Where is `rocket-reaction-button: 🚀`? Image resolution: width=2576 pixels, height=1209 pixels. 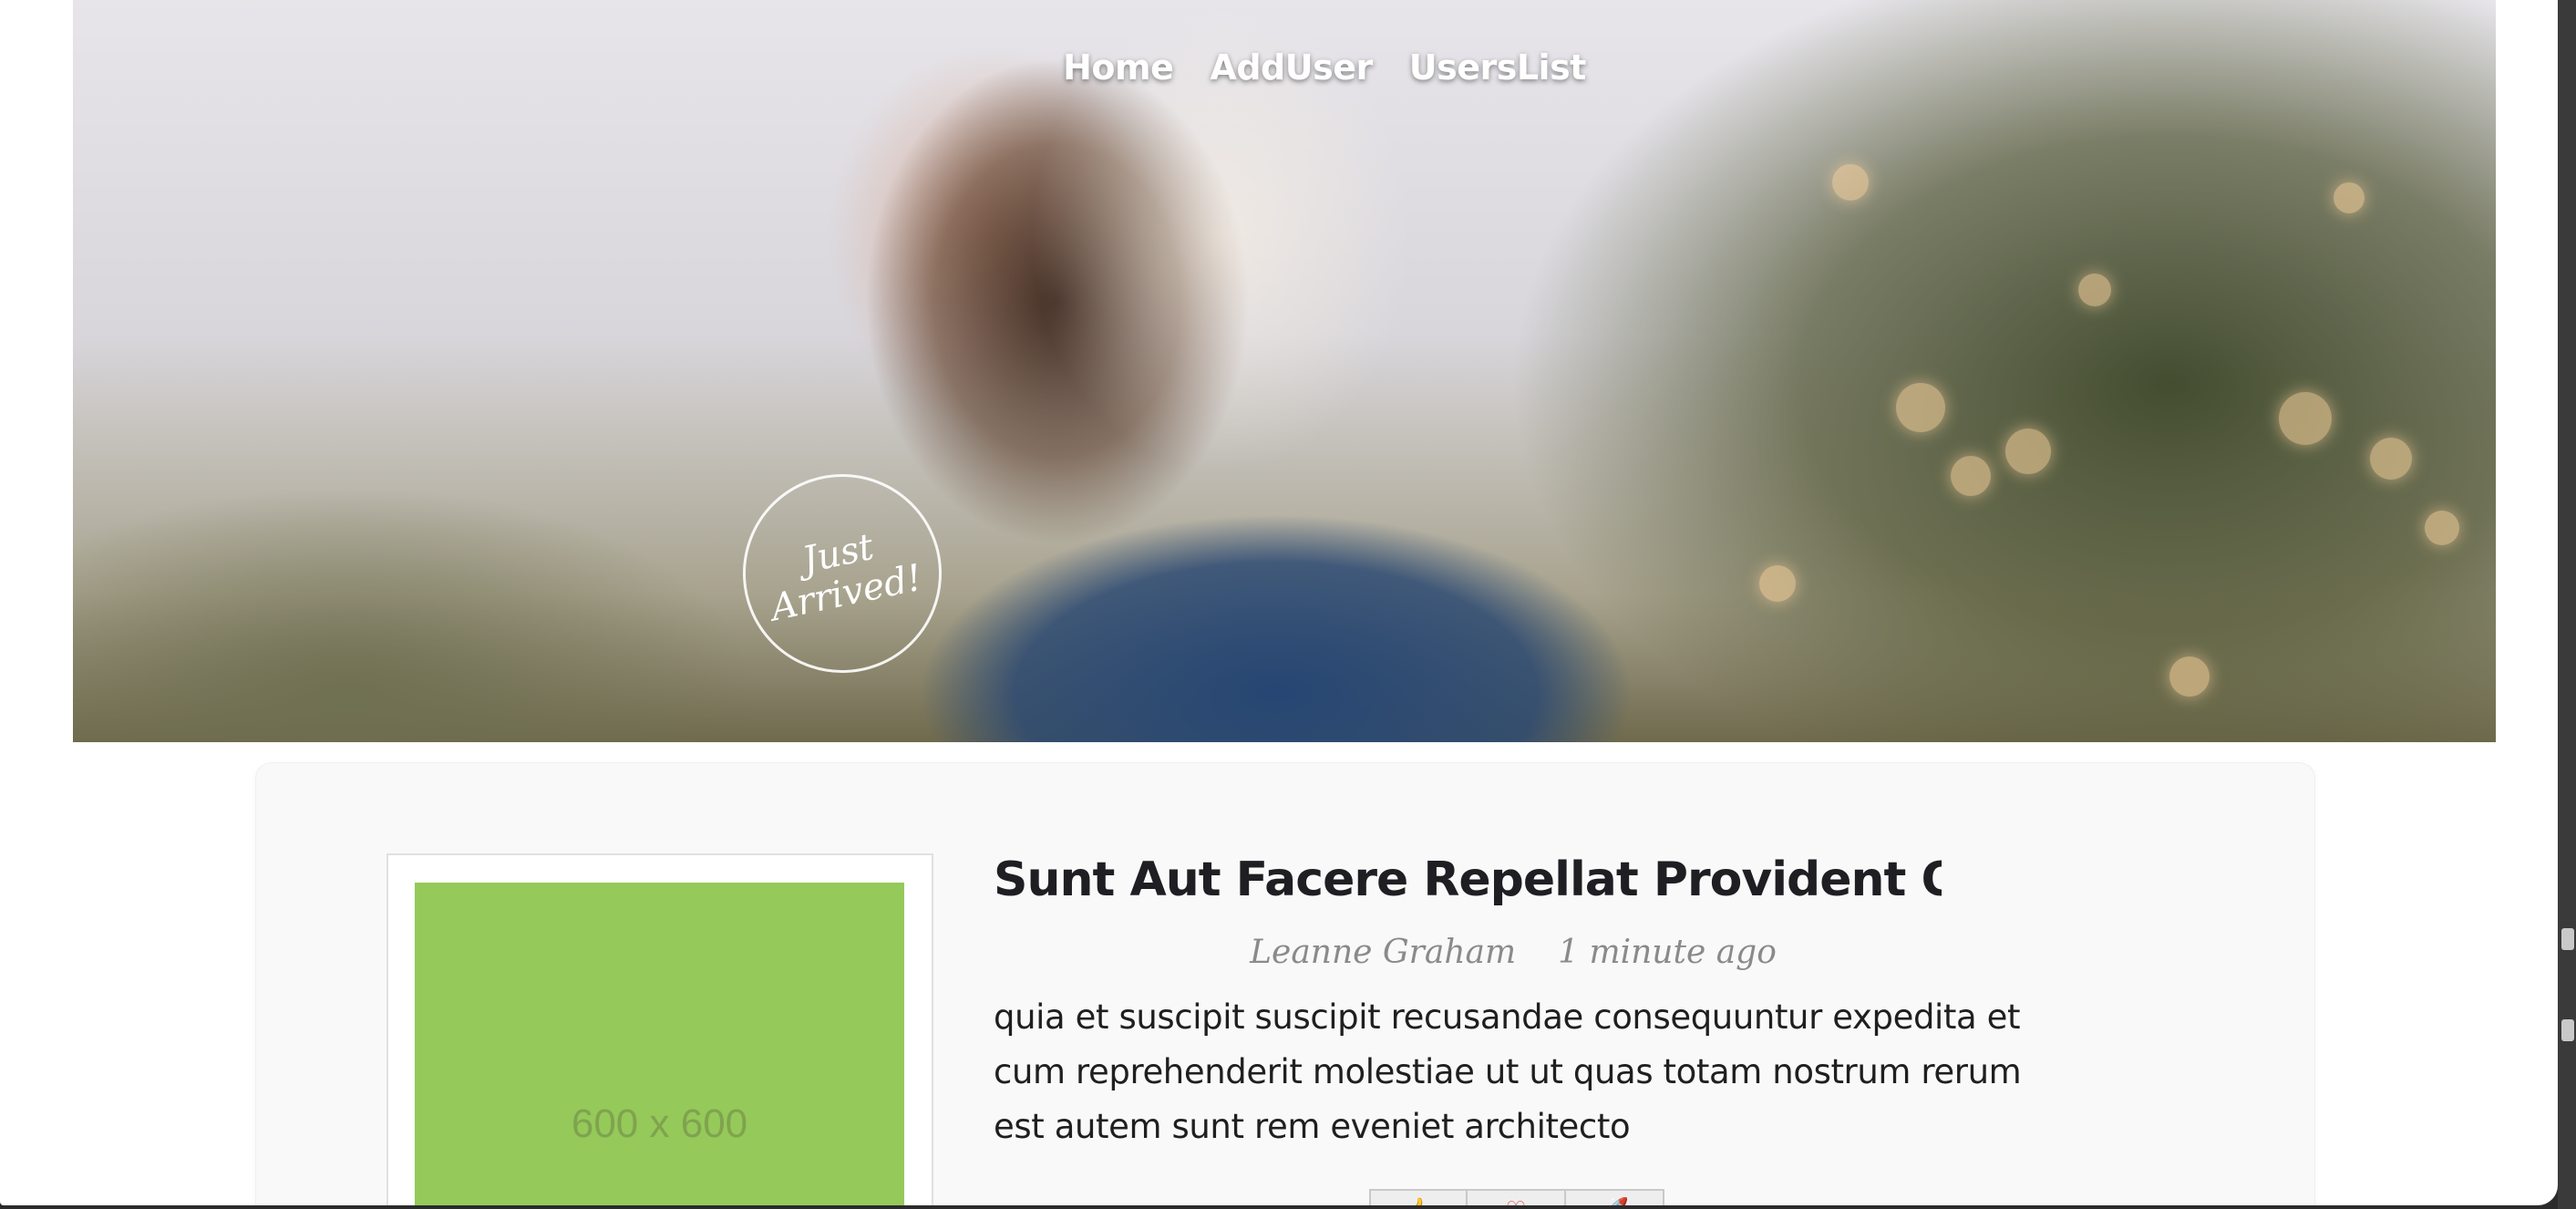 rocket-reaction-button: 🚀 is located at coordinates (1615, 1197).